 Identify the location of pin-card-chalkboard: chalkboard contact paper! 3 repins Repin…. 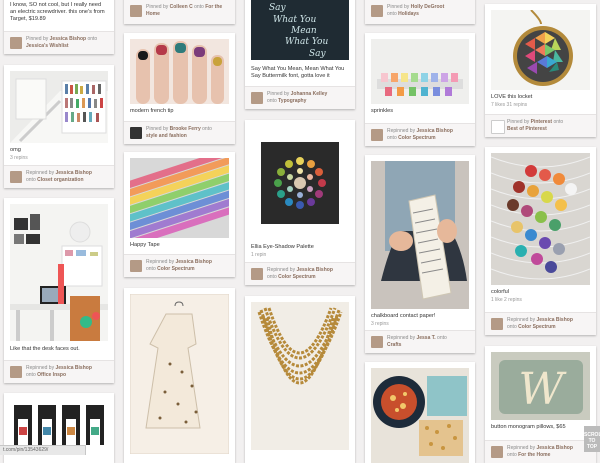
(420, 254).